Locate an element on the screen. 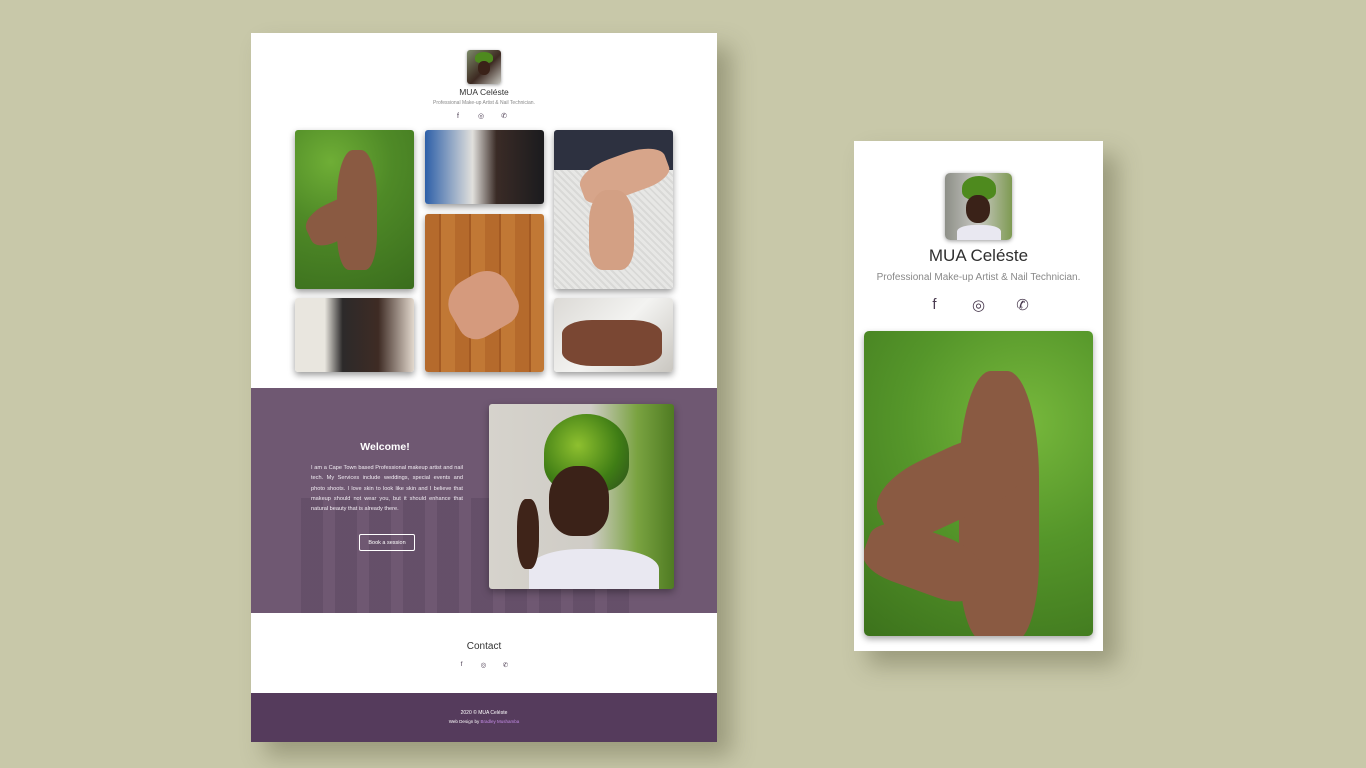 Image resolution: width=1366 pixels, height=768 pixels. gallery-photo-nails-wood is located at coordinates (484, 293).